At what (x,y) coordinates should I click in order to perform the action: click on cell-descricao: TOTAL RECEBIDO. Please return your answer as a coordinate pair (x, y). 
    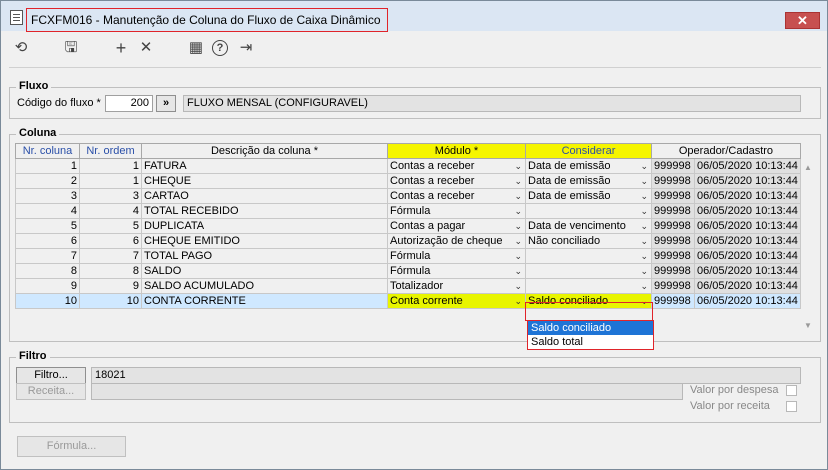
    Looking at the image, I should click on (264, 211).